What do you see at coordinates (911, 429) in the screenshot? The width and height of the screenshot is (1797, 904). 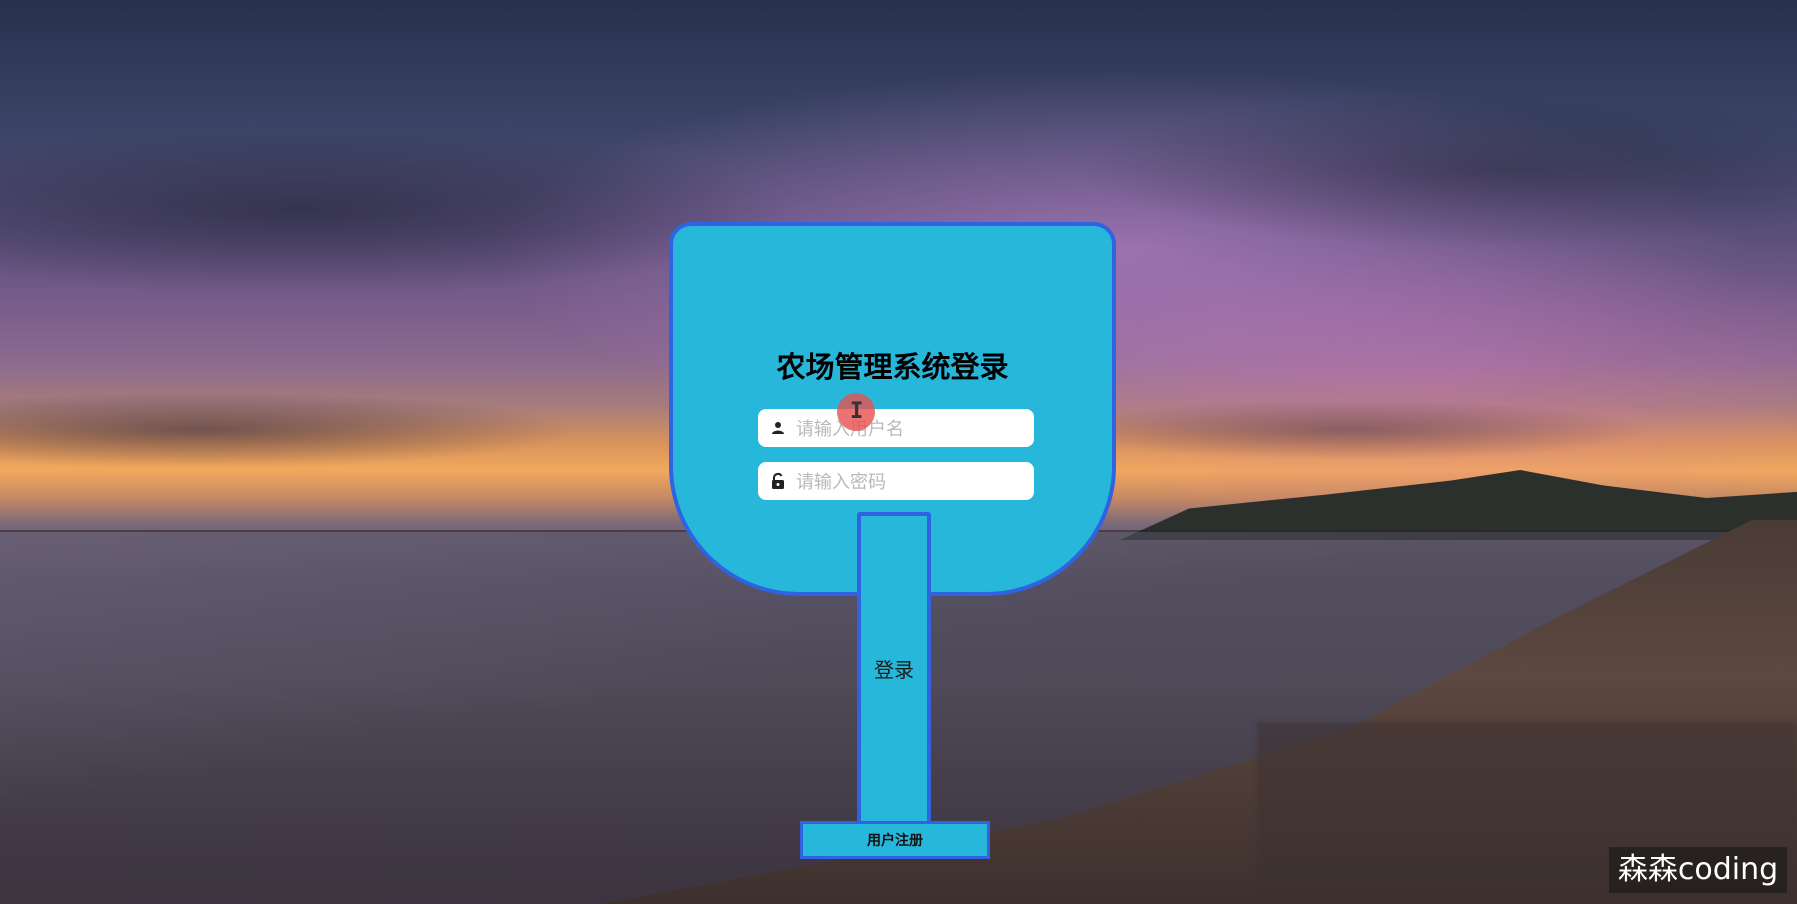 I see `username-input` at bounding box center [911, 429].